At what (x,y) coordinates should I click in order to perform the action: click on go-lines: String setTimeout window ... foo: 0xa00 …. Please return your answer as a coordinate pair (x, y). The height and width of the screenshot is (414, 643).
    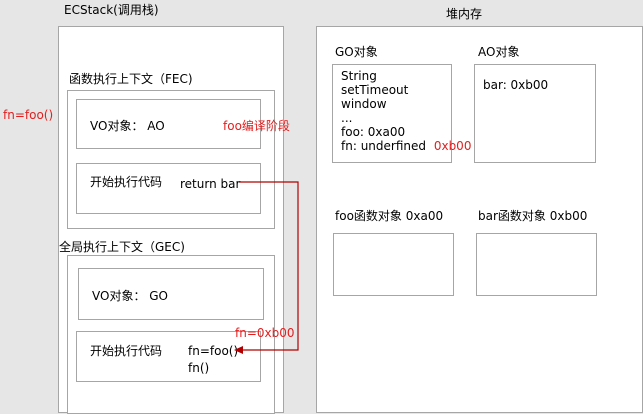
    Looking at the image, I should click on (406, 111).